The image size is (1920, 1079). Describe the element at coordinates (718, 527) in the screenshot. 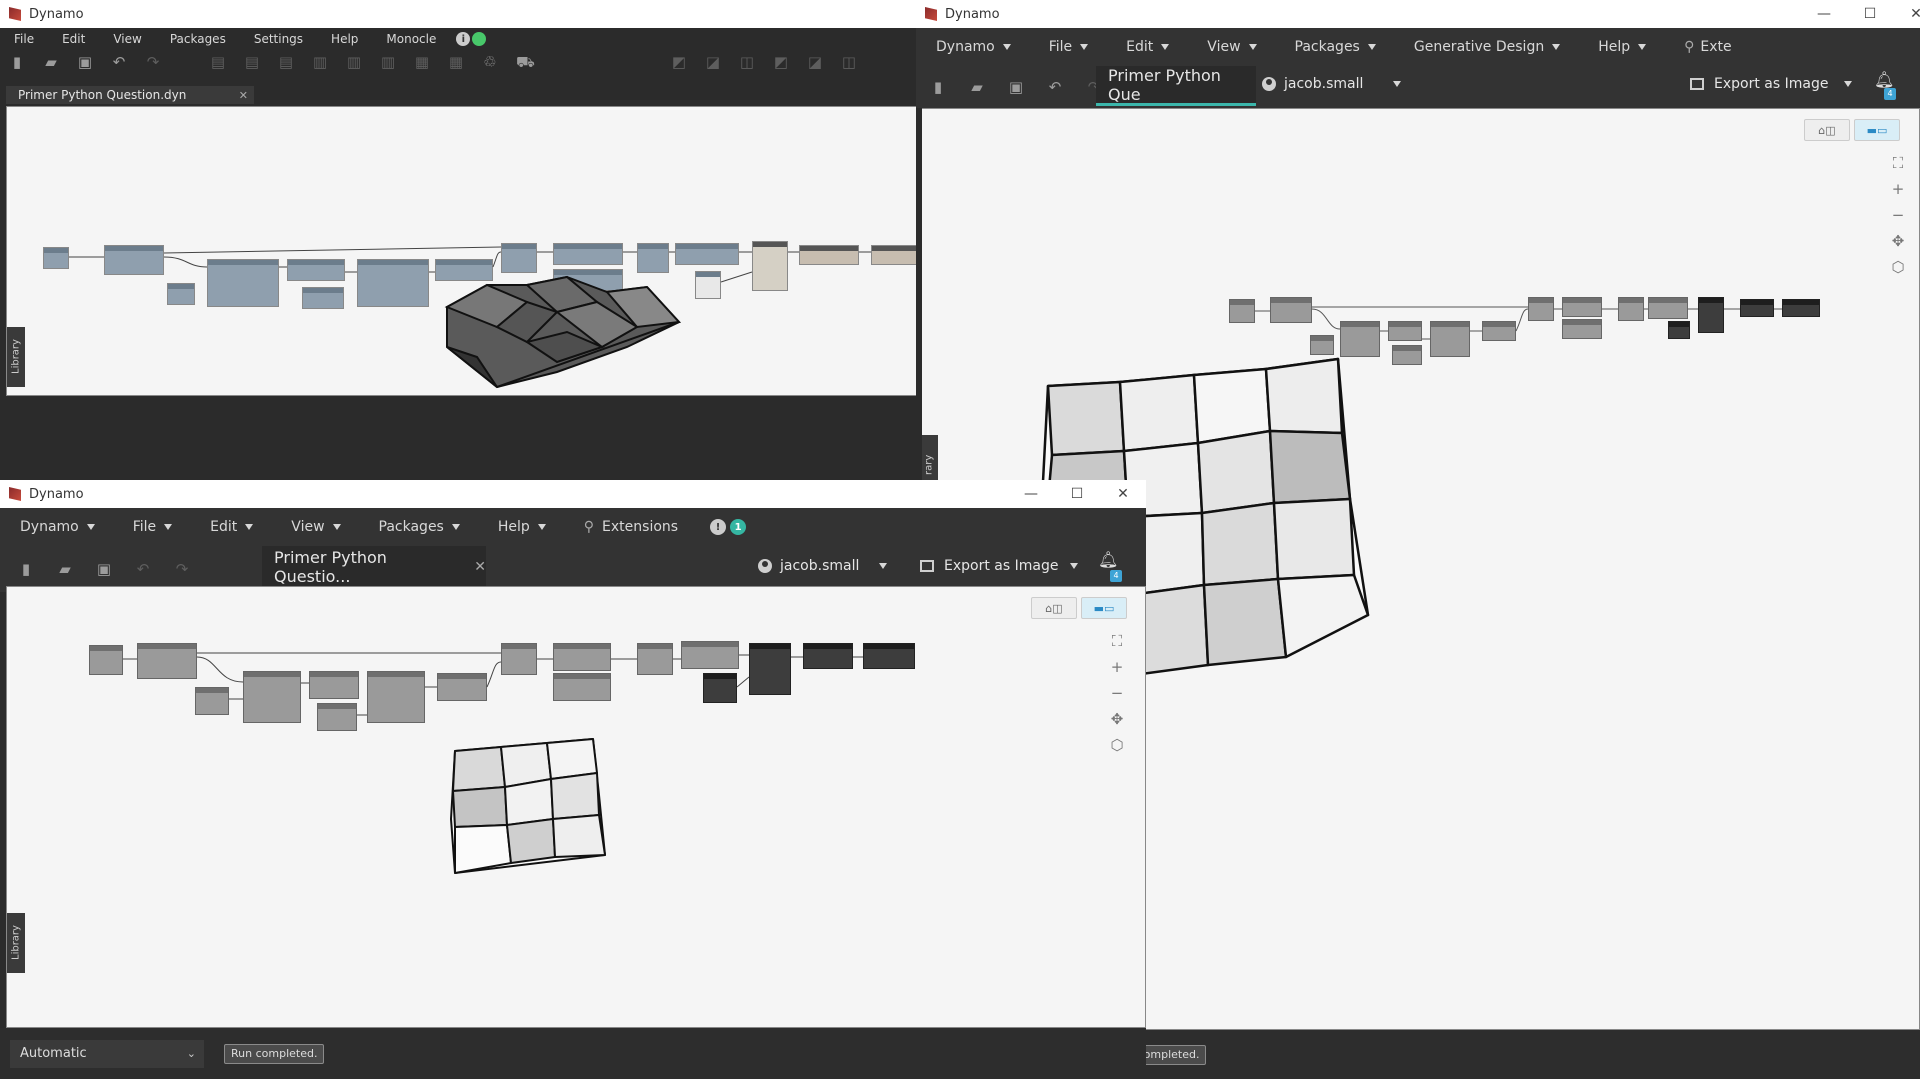

I see `info-icon: !` at that location.